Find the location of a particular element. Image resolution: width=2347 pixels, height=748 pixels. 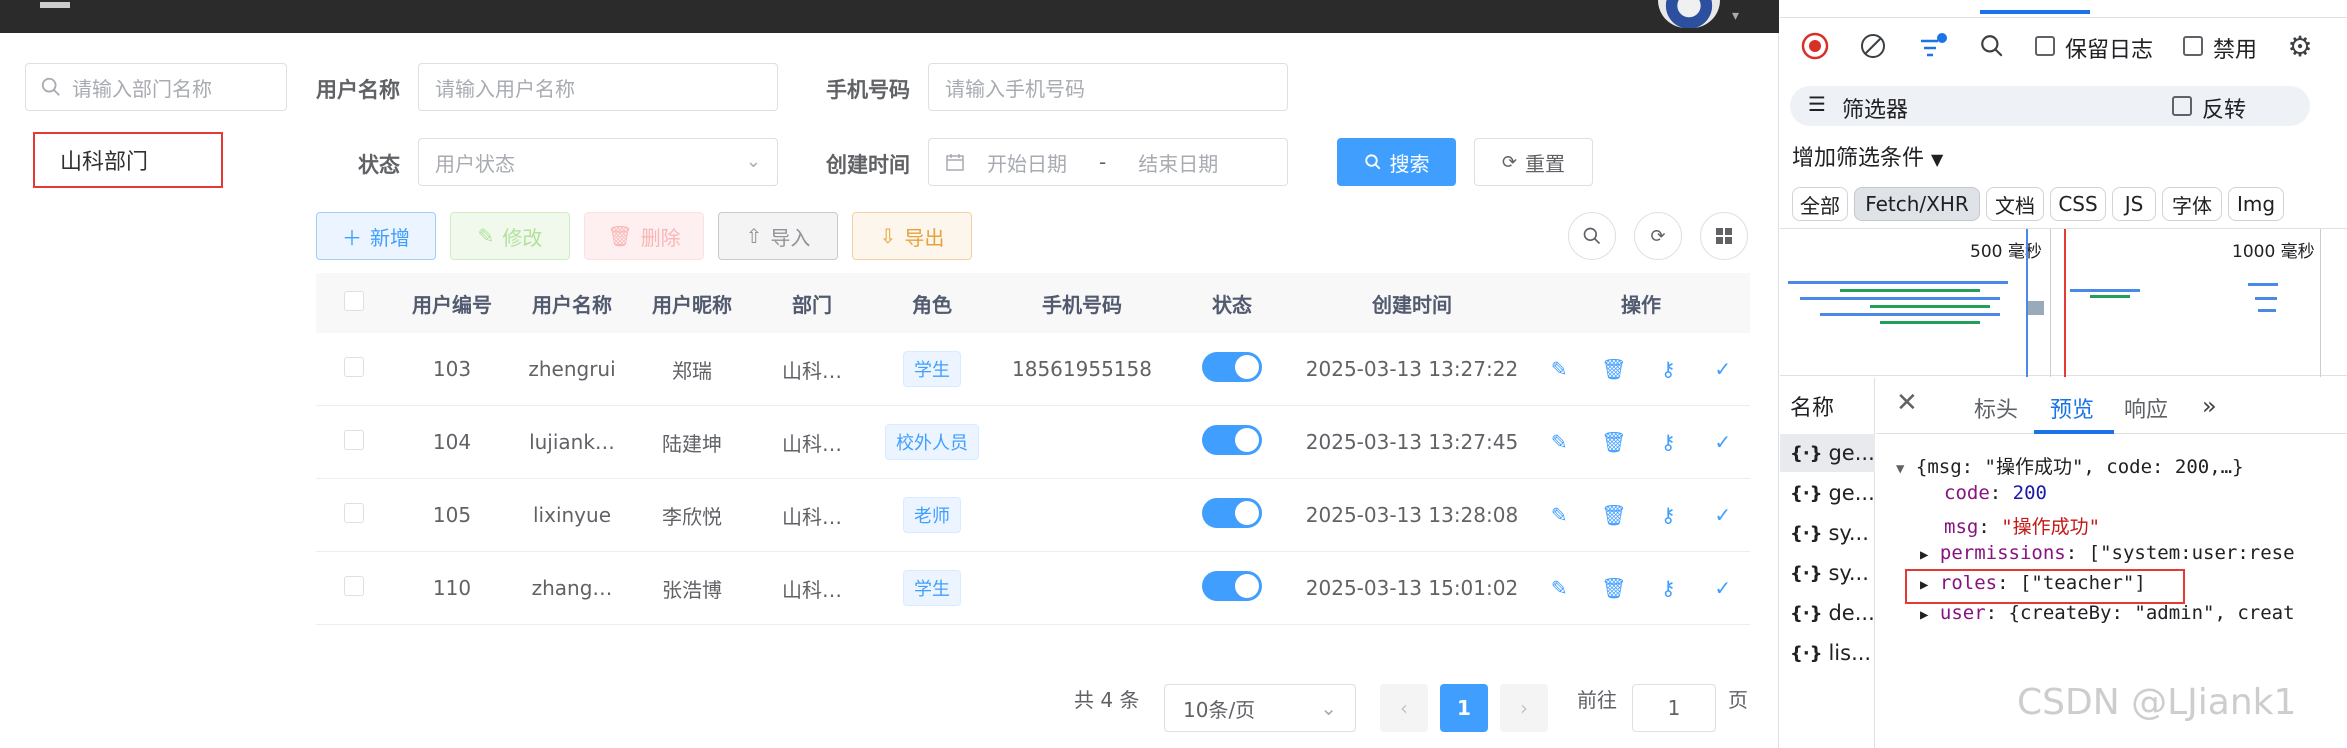

clear-icon is located at coordinates (1873, 46).